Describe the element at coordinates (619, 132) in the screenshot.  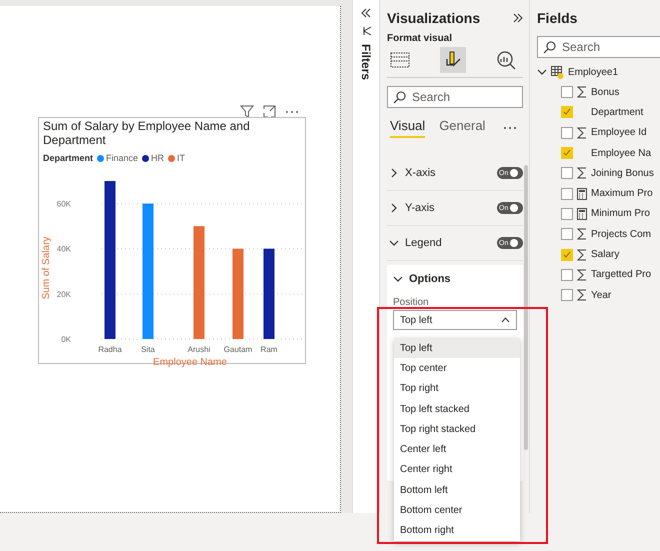
I see `field-name: Employee Id` at that location.